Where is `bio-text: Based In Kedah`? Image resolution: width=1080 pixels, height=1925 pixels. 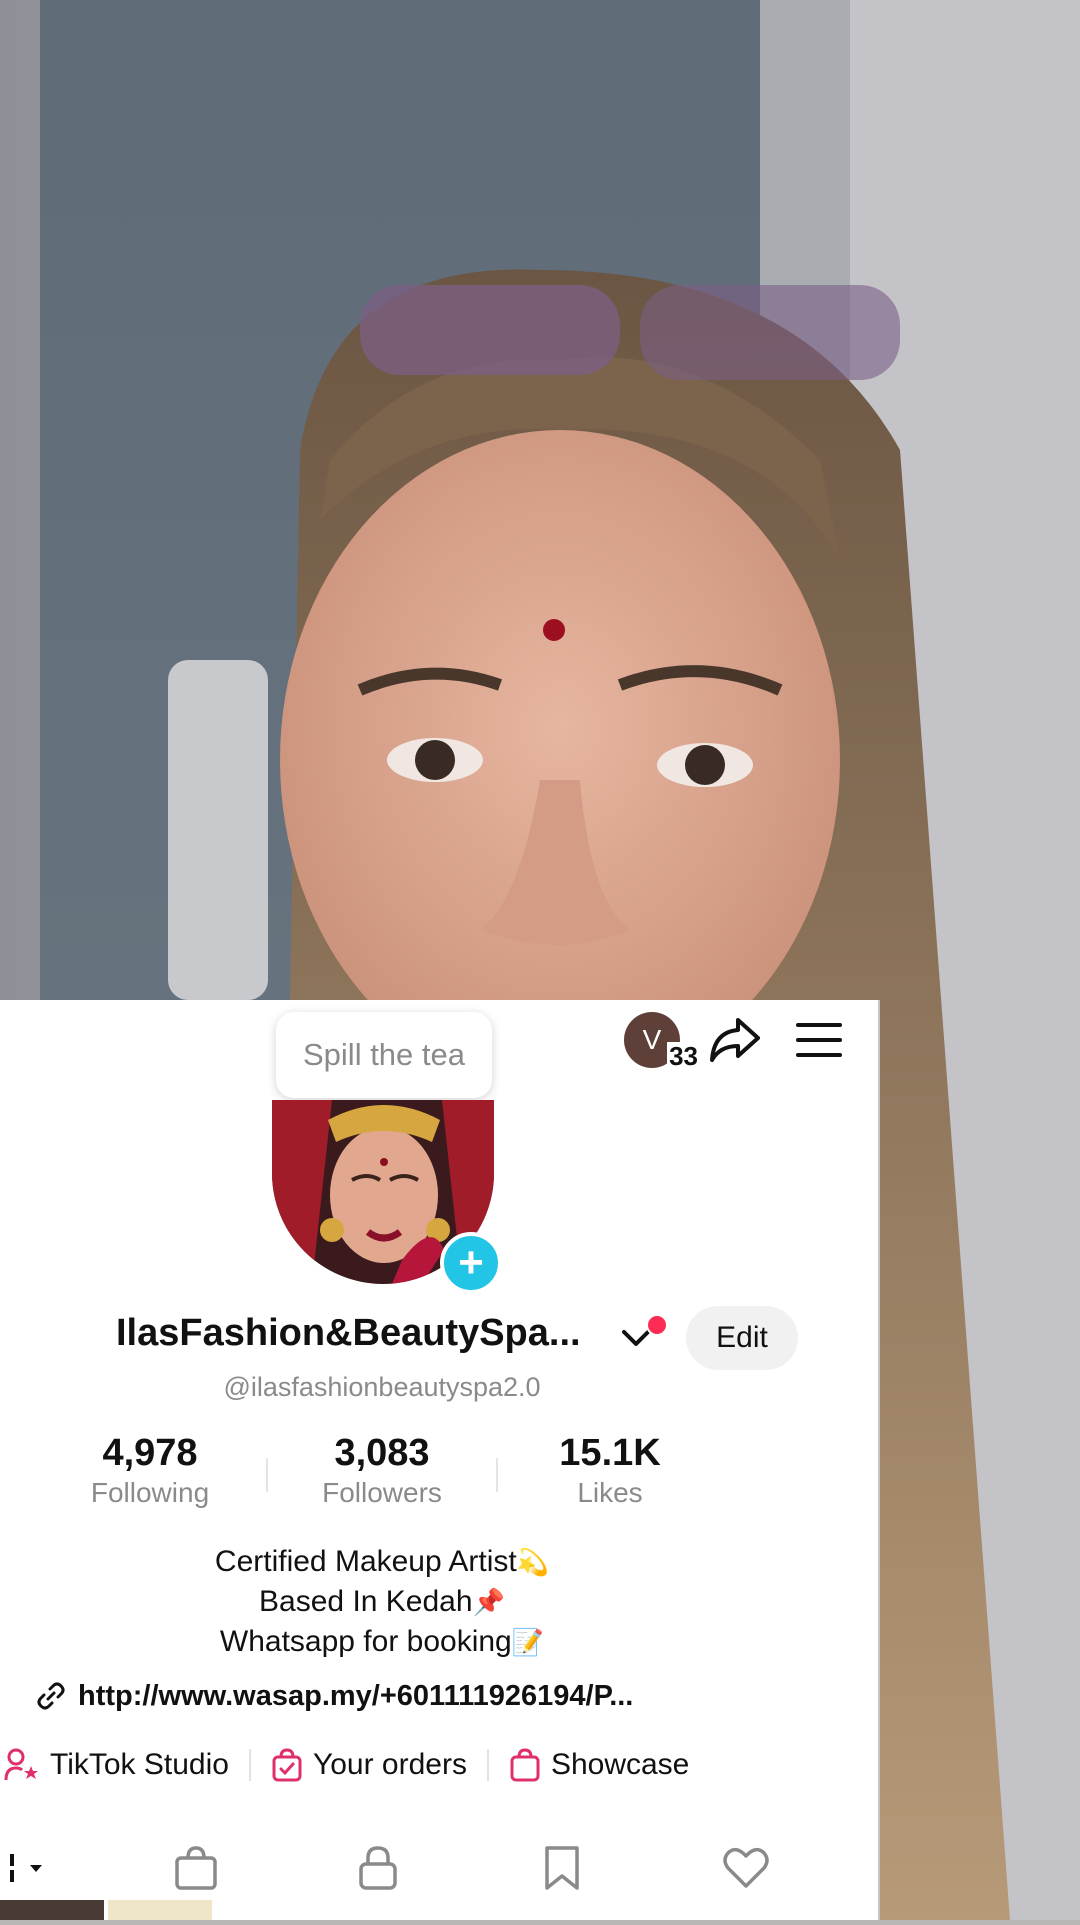 bio-text: Based In Kedah is located at coordinates (366, 1601).